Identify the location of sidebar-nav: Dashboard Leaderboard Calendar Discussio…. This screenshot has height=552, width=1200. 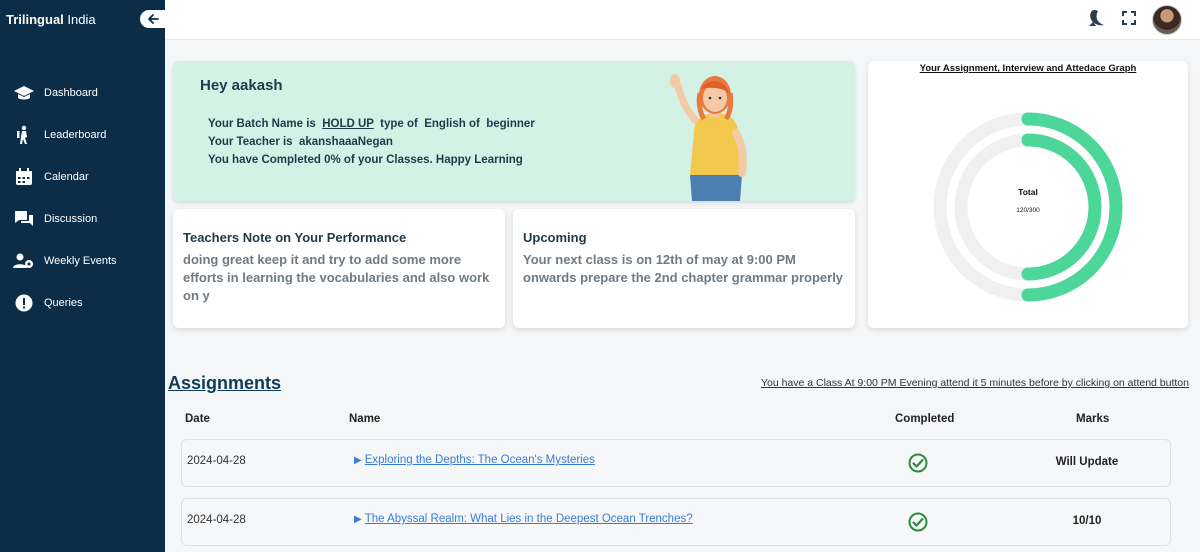
(82, 198).